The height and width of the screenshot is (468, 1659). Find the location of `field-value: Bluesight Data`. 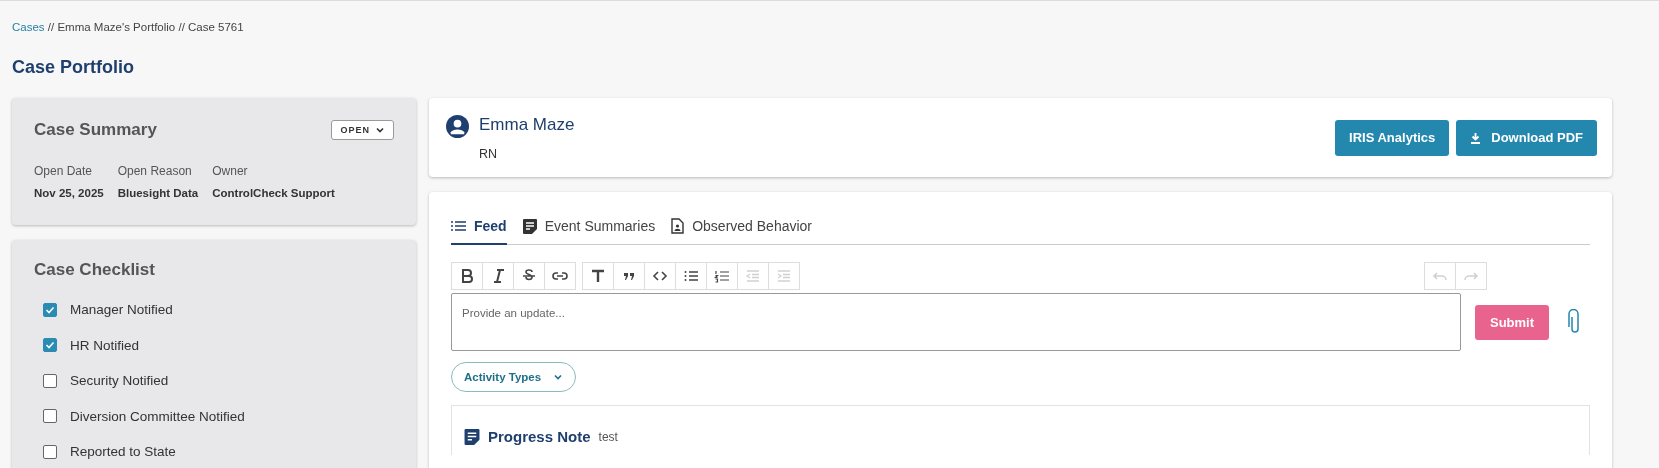

field-value: Bluesight Data is located at coordinates (158, 193).